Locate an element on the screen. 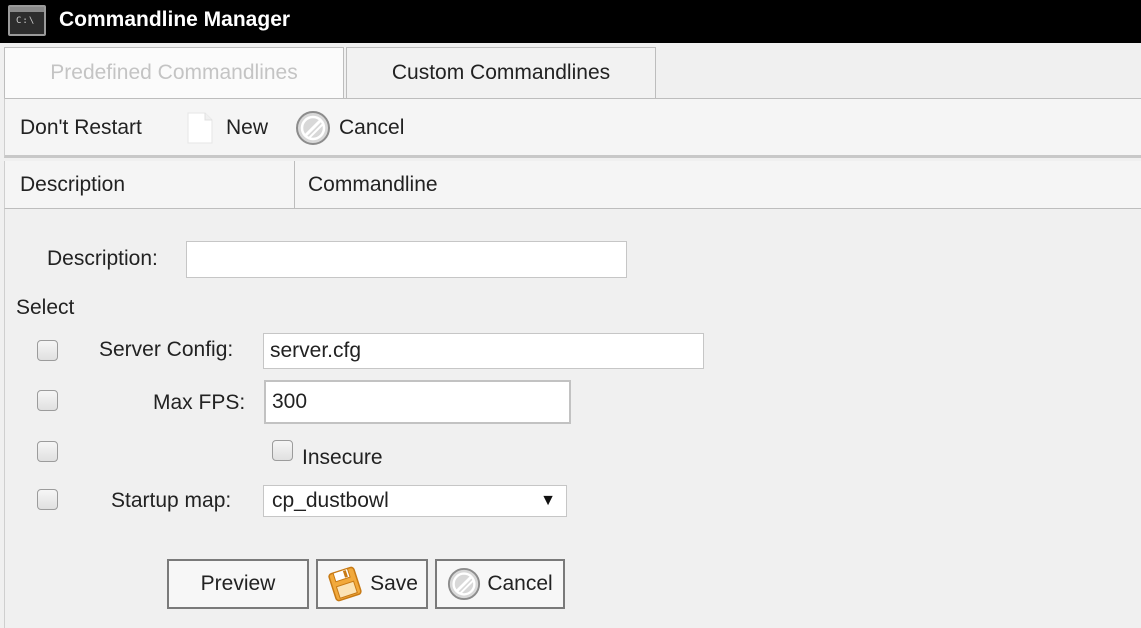  dropdown-arrow-icon: ▼ is located at coordinates (548, 500).